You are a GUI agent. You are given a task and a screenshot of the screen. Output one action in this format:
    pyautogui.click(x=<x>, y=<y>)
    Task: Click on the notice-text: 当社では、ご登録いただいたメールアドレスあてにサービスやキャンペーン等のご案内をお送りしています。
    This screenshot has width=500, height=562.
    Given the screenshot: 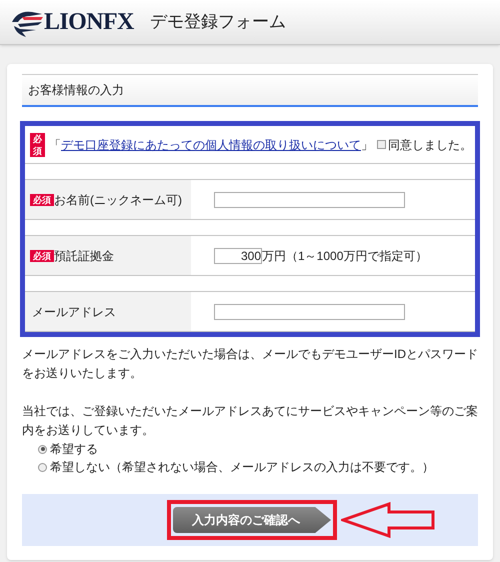 What is the action you would take?
    pyautogui.click(x=250, y=421)
    